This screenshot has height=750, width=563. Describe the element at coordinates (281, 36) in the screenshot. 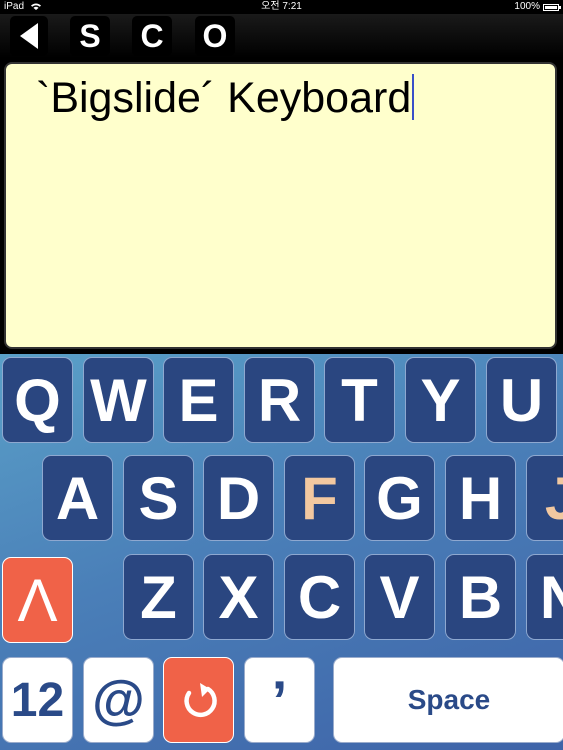

I see `top-toolbar: S C O` at that location.